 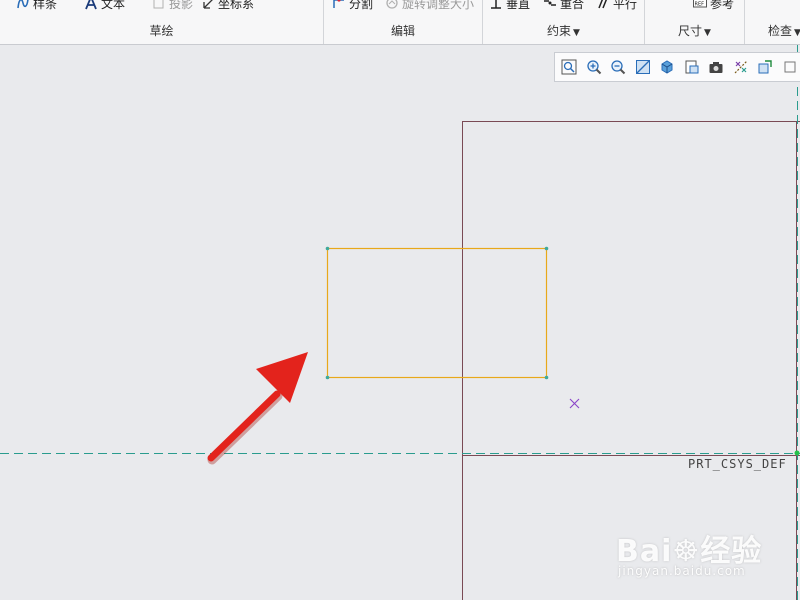 I want to click on center-marker-icon, so click(x=574, y=403).